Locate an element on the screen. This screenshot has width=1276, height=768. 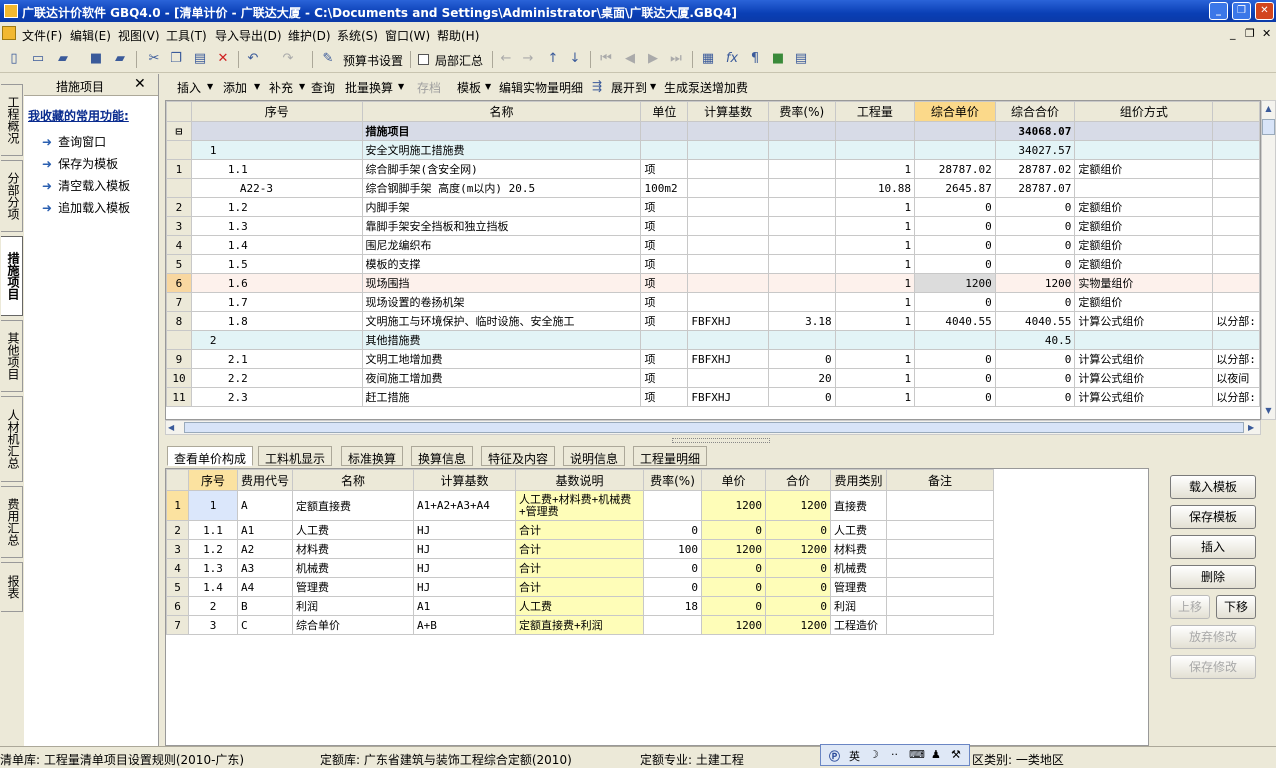
ime-toolbar: Ⓟ 英 ☽ ·· ⌨ ♟ ⚒ is located at coordinates (895, 755).